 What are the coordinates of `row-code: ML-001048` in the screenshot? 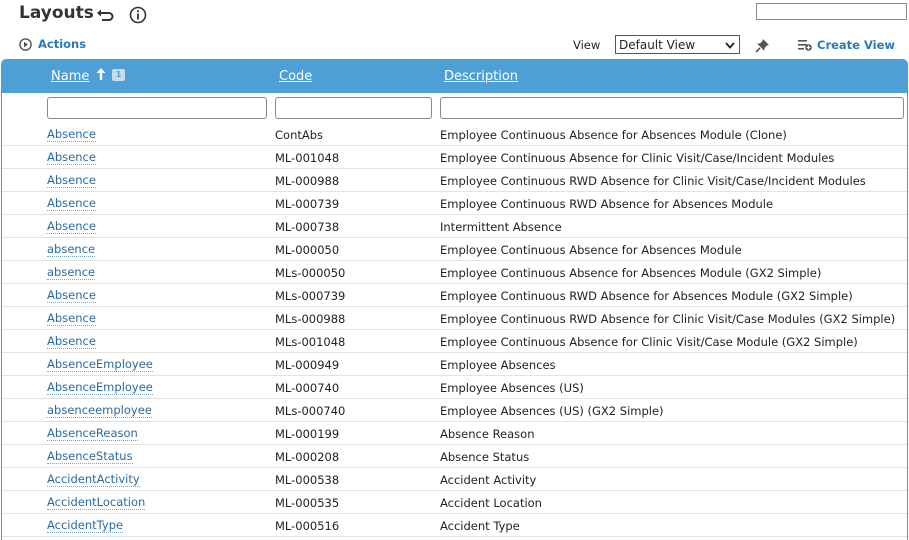 It's located at (307, 158).